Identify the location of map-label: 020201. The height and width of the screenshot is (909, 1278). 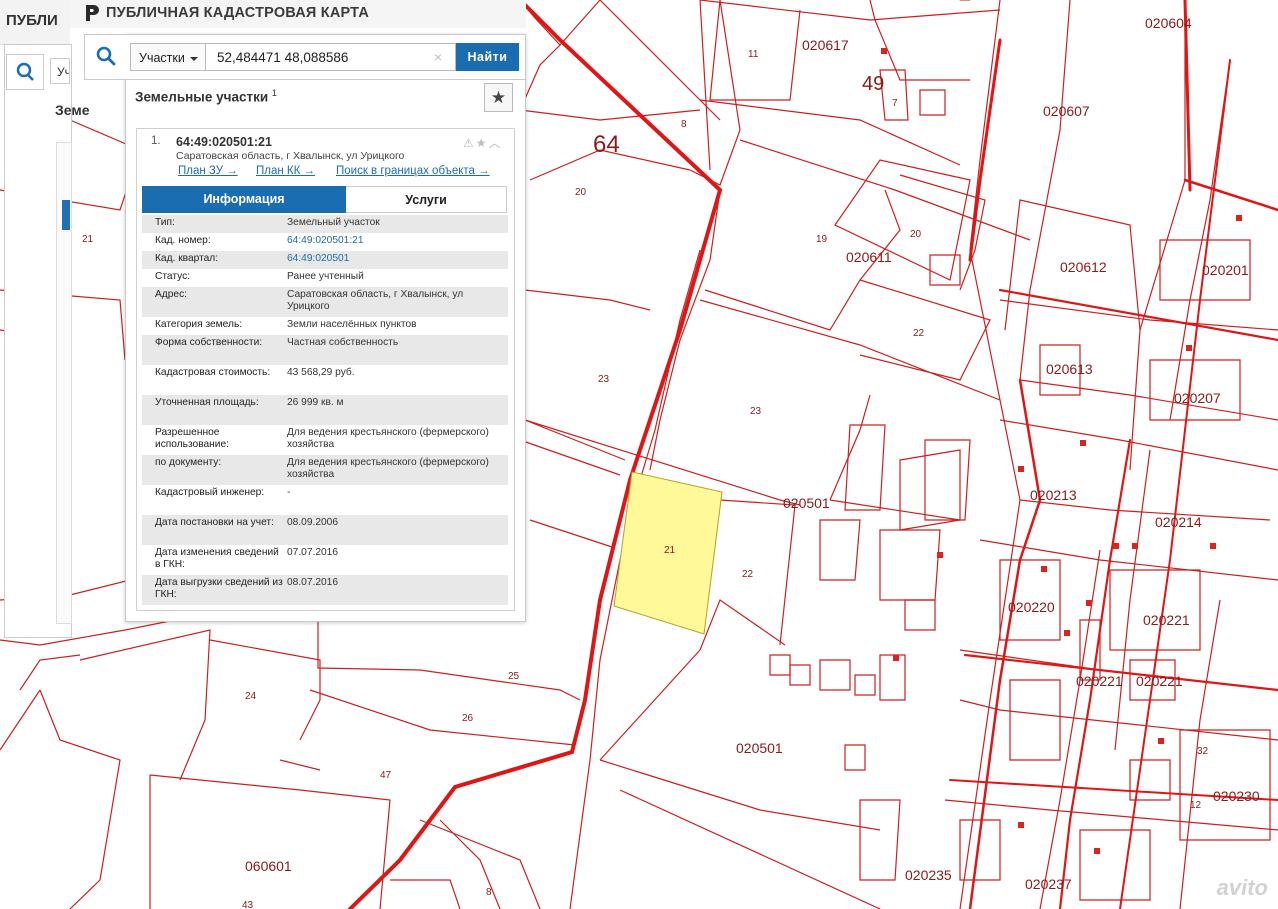
(1225, 270).